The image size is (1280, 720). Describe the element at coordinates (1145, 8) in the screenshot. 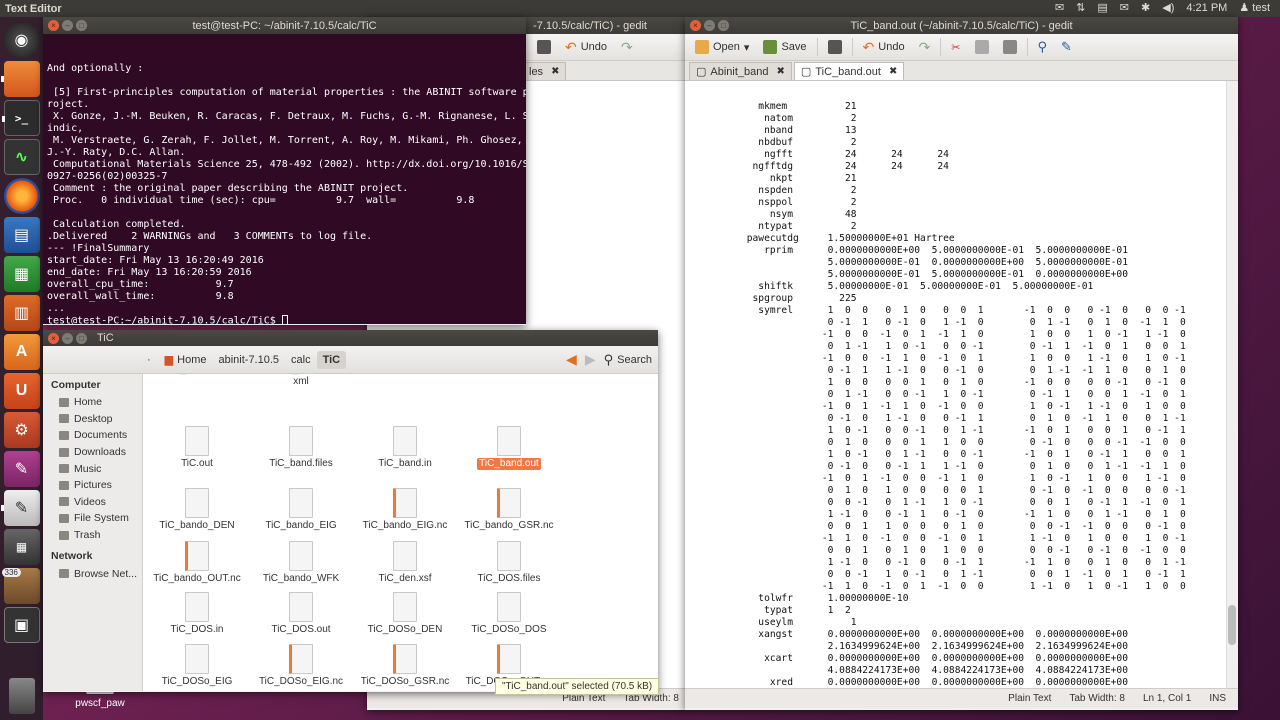

I see `bluetooth-icon: ✱` at that location.